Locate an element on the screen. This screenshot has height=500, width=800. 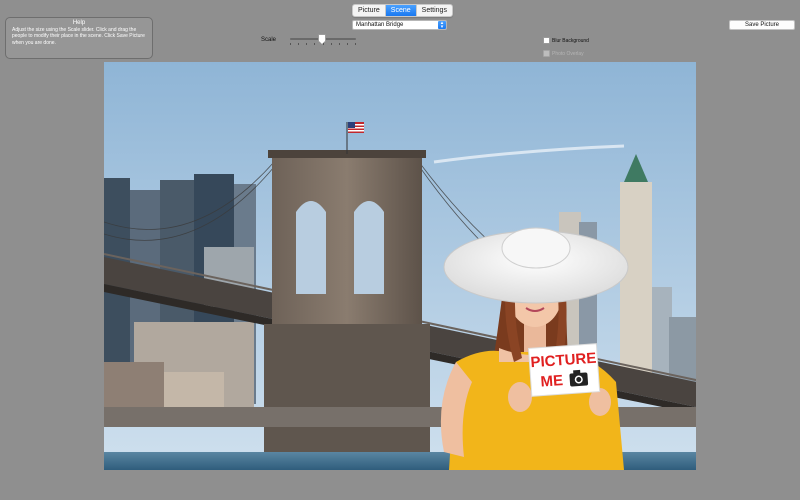
tab-settings: Settings is located at coordinates (434, 10).